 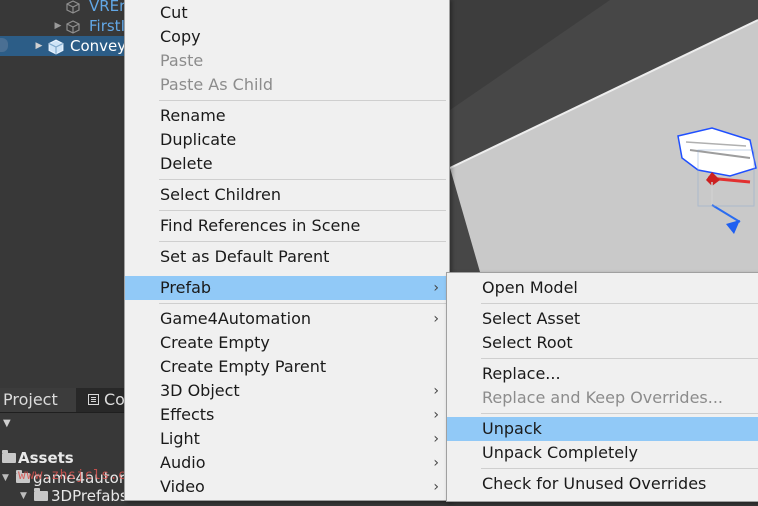 What do you see at coordinates (200, 390) in the screenshot?
I see `menu-item-label: 3D Object` at bounding box center [200, 390].